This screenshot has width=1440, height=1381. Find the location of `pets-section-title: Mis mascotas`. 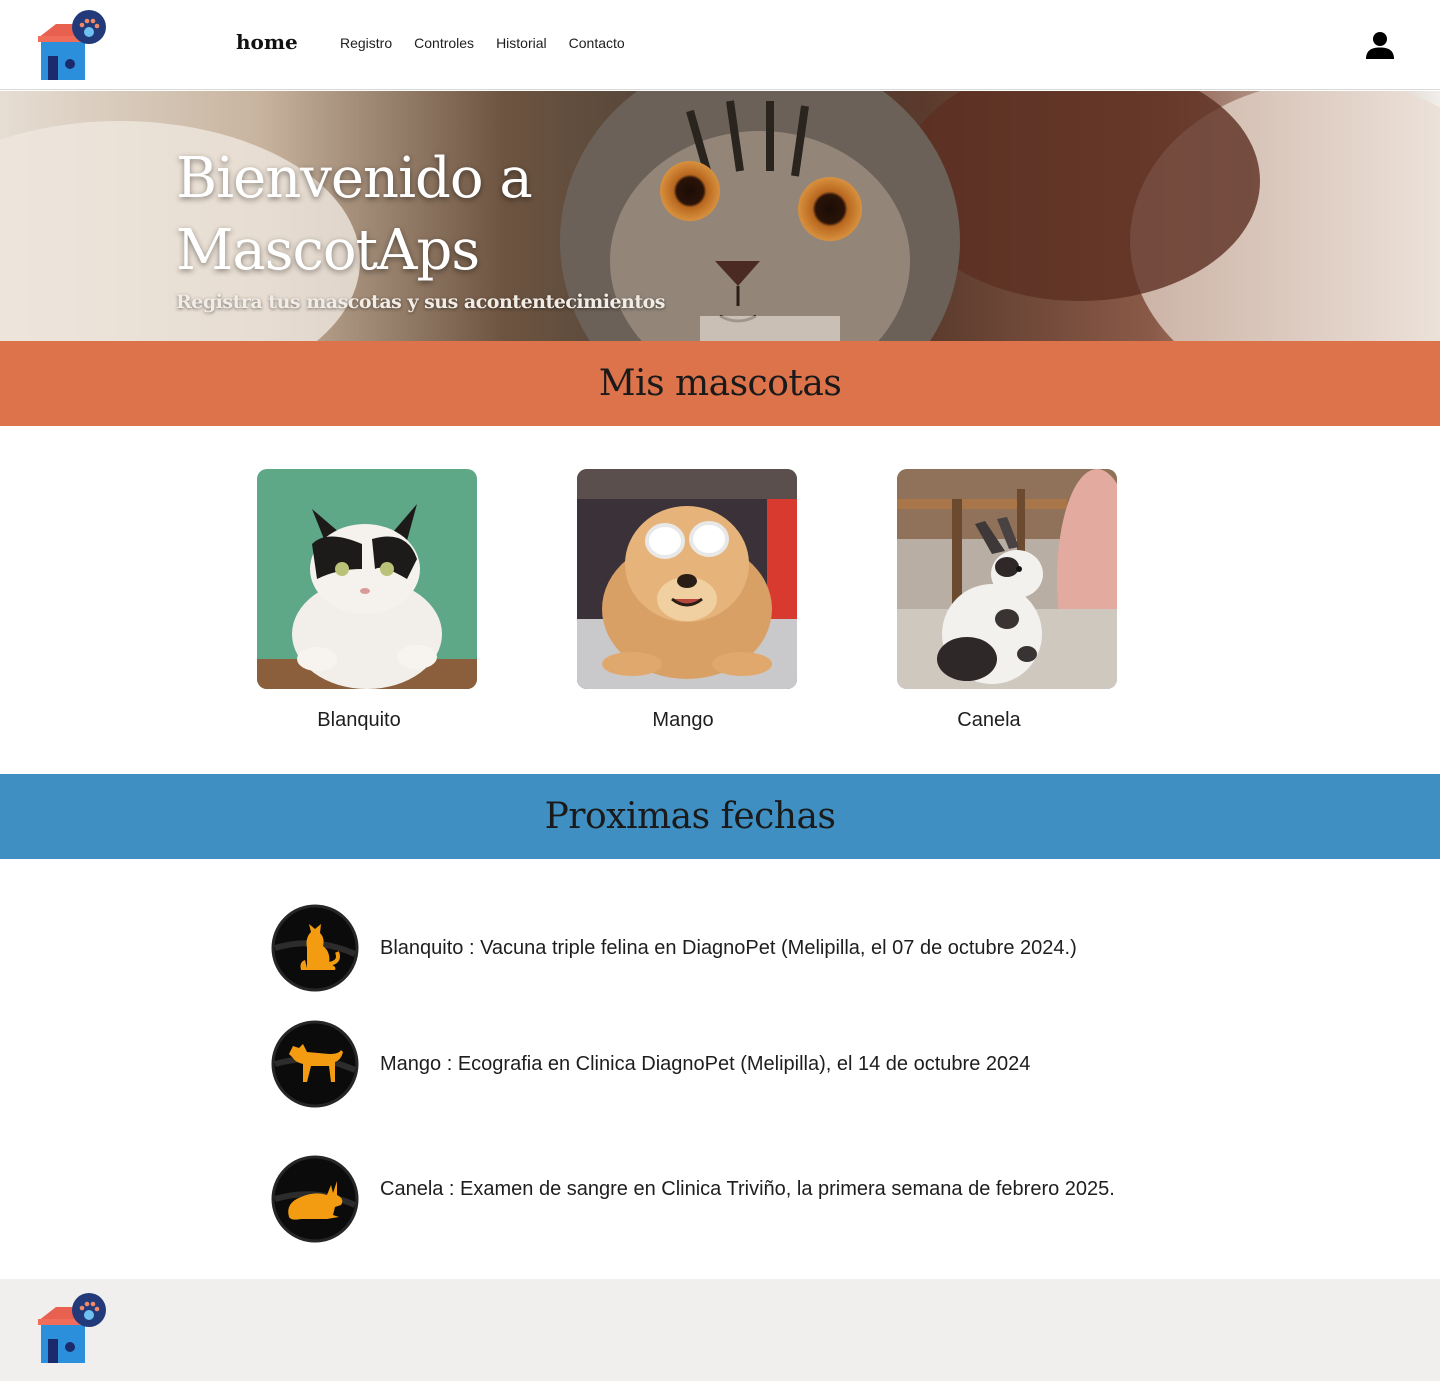

pets-section-title: Mis mascotas is located at coordinates (720, 383).